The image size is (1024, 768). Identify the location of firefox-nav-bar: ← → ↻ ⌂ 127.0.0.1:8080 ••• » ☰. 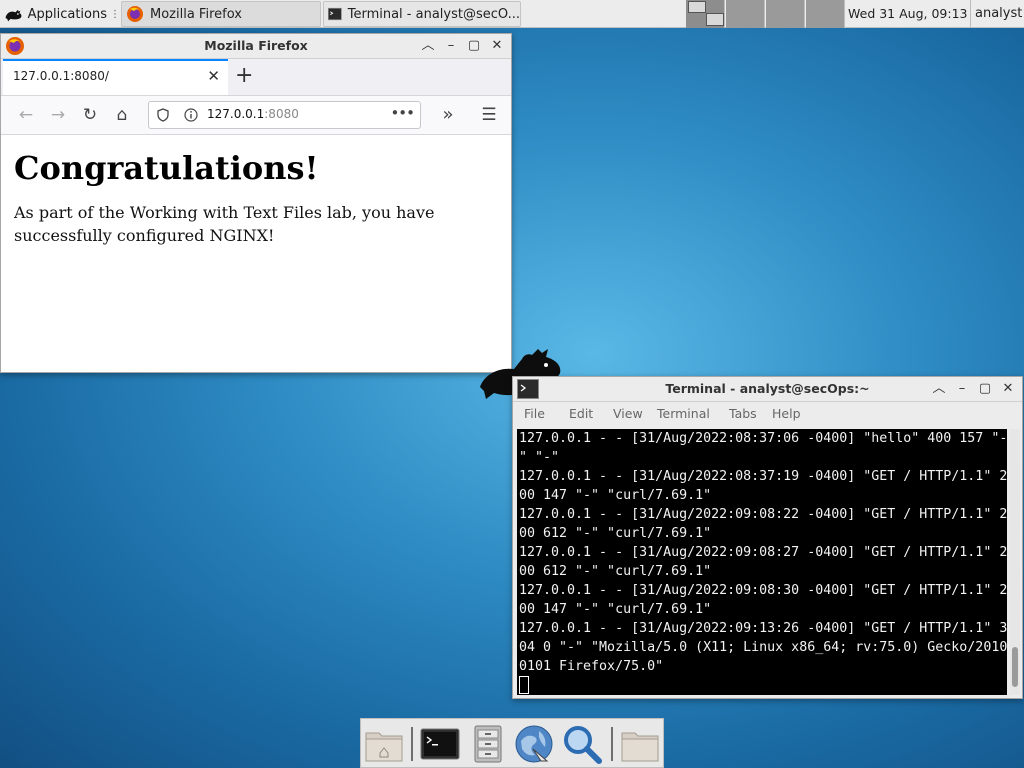
(256, 115).